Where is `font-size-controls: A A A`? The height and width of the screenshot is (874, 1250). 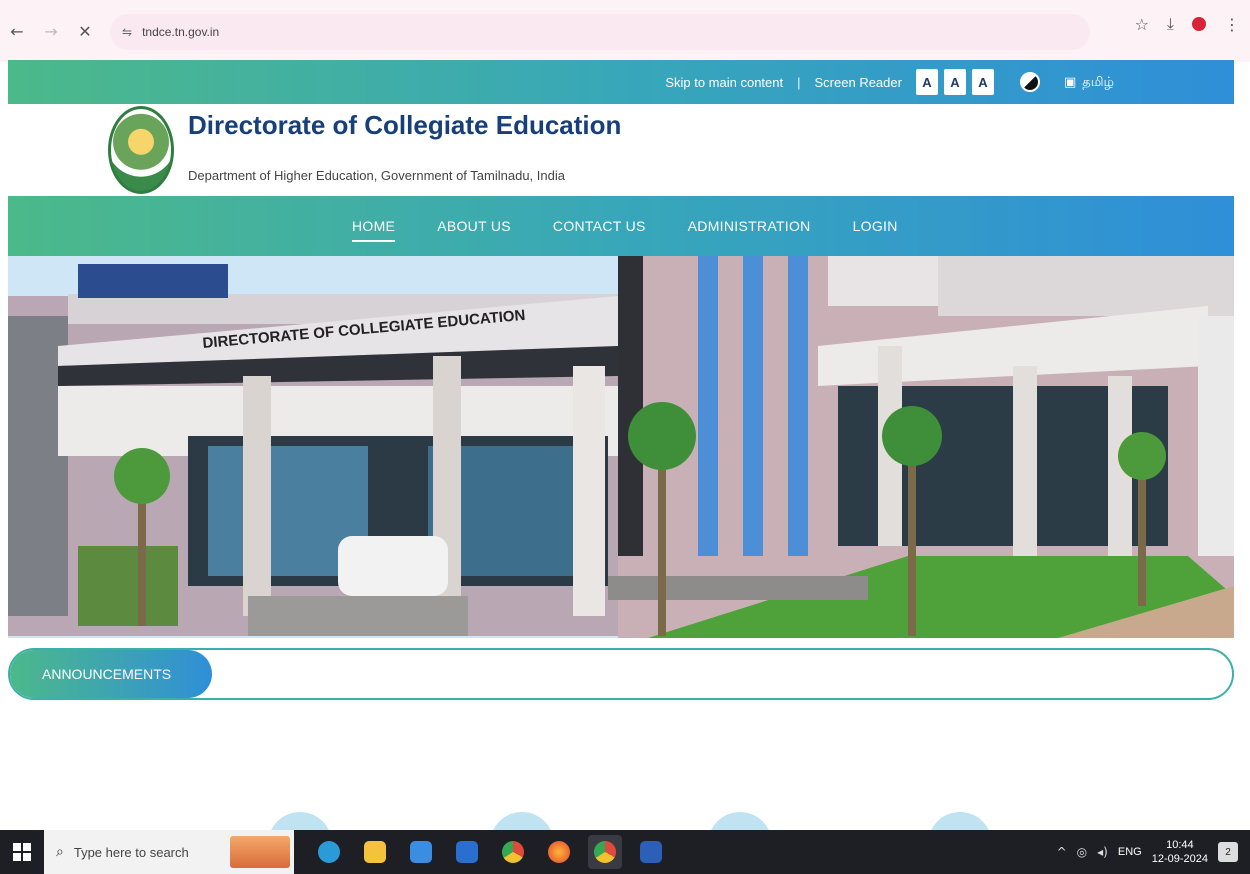 font-size-controls: A A A is located at coordinates (954, 82).